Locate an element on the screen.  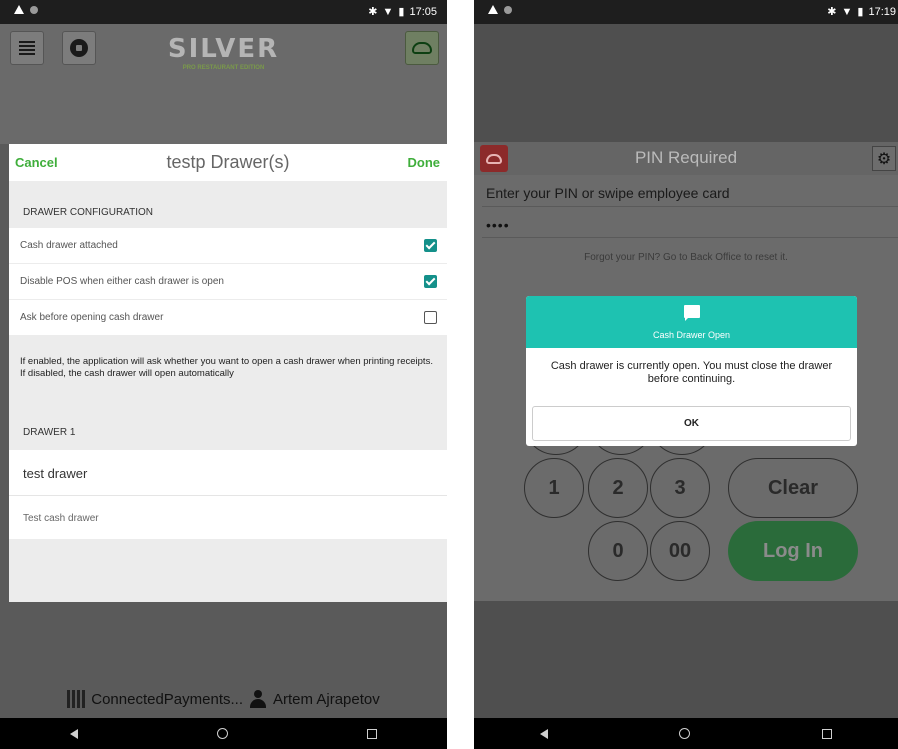
app-toolbar: SILVER PRO RESTAURANT EDITION is located at coordinates (223, 84).